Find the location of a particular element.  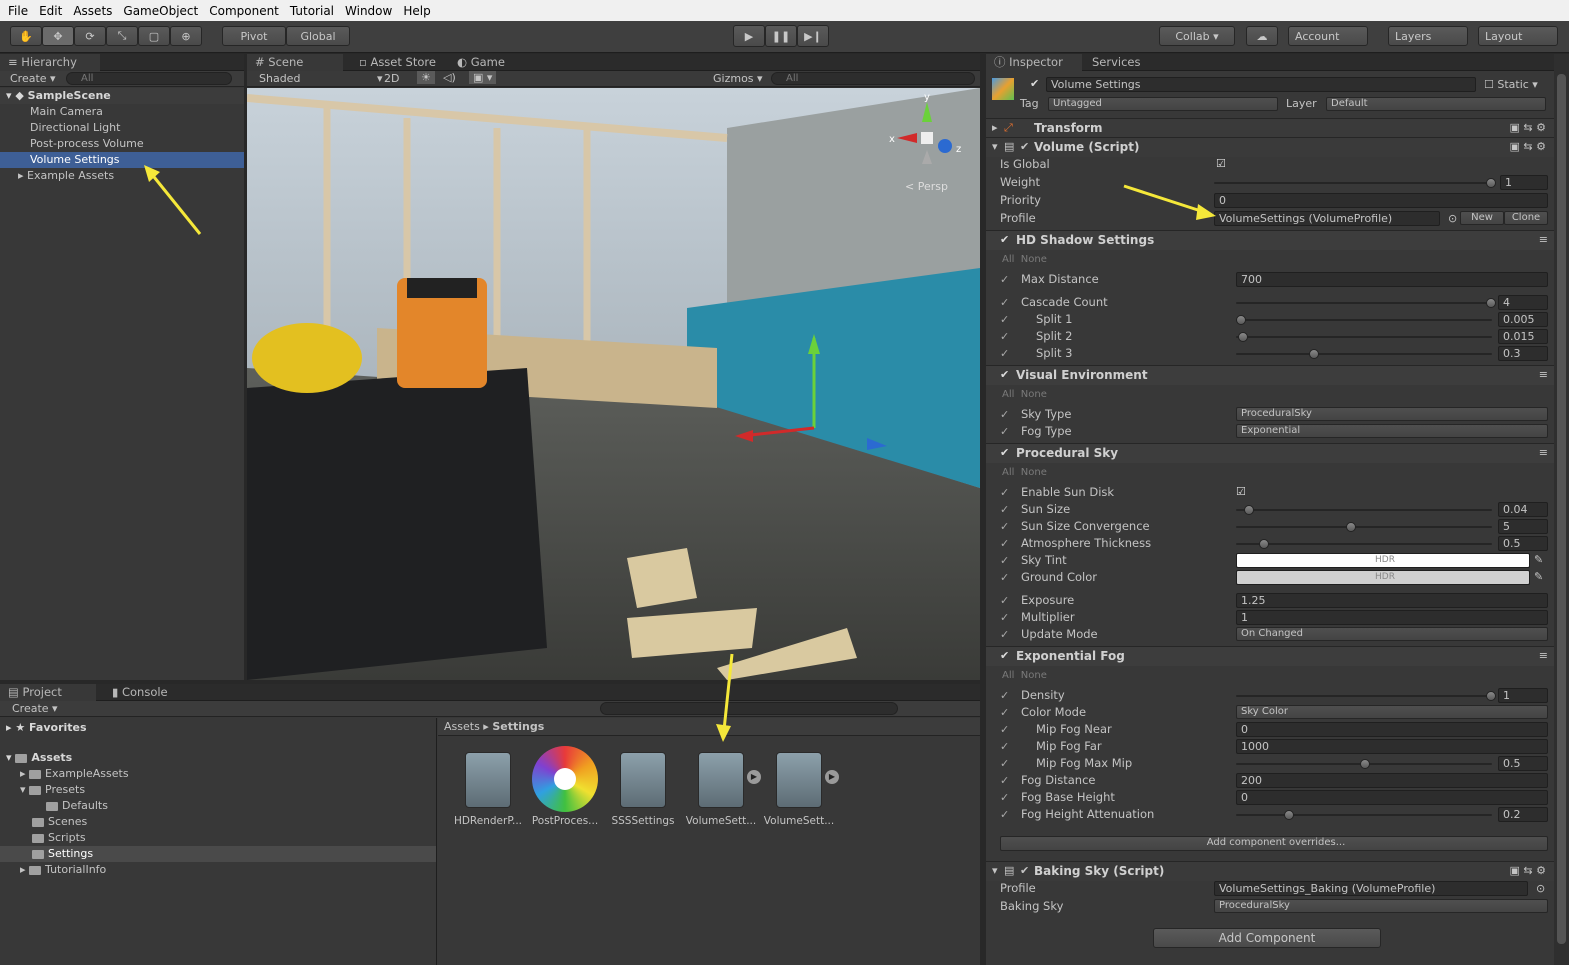

breadcrumb-settings: Settings is located at coordinates (518, 726).